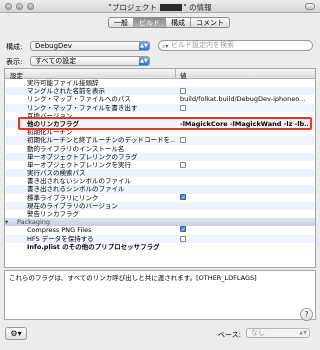 Image resolution: width=320 pixels, height=350 pixels. Describe the element at coordinates (171, 7) in the screenshot. I see `redacted-project-name` at that location.